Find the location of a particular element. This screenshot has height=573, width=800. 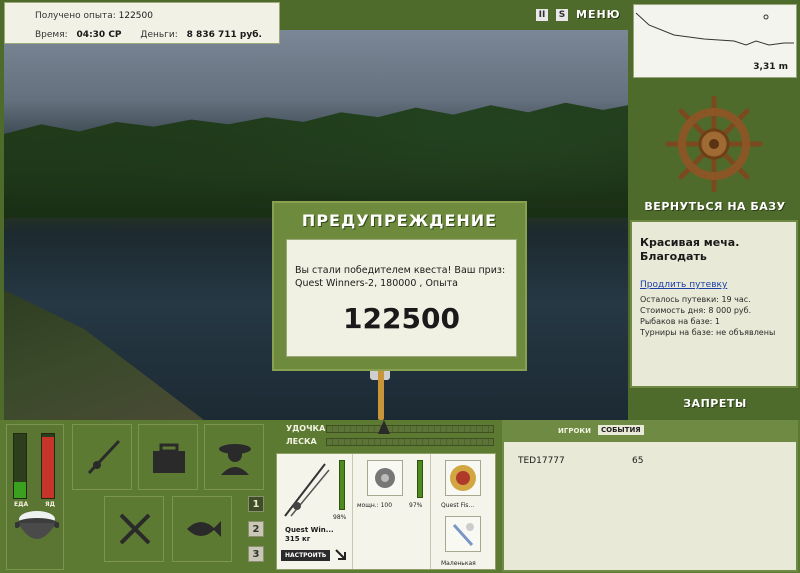

food-button is located at coordinates (134, 529).